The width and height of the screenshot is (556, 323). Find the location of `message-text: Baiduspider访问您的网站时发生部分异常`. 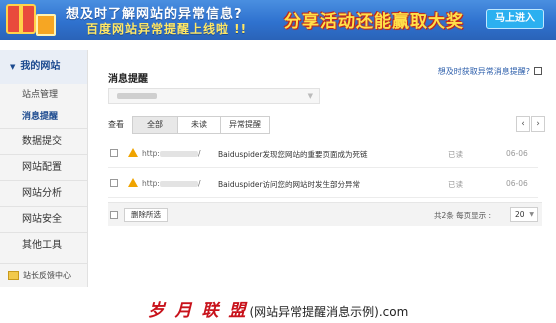

message-text: Baiduspider访问您的网站时发生部分异常 is located at coordinates (289, 184).